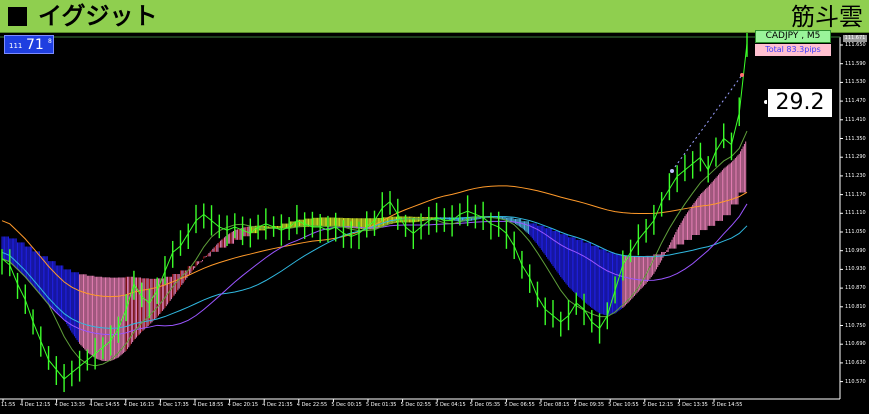 This screenshot has width=869, height=414. Describe the element at coordinates (855, 250) in the screenshot. I see `y-tick-label: 110.990` at that location.